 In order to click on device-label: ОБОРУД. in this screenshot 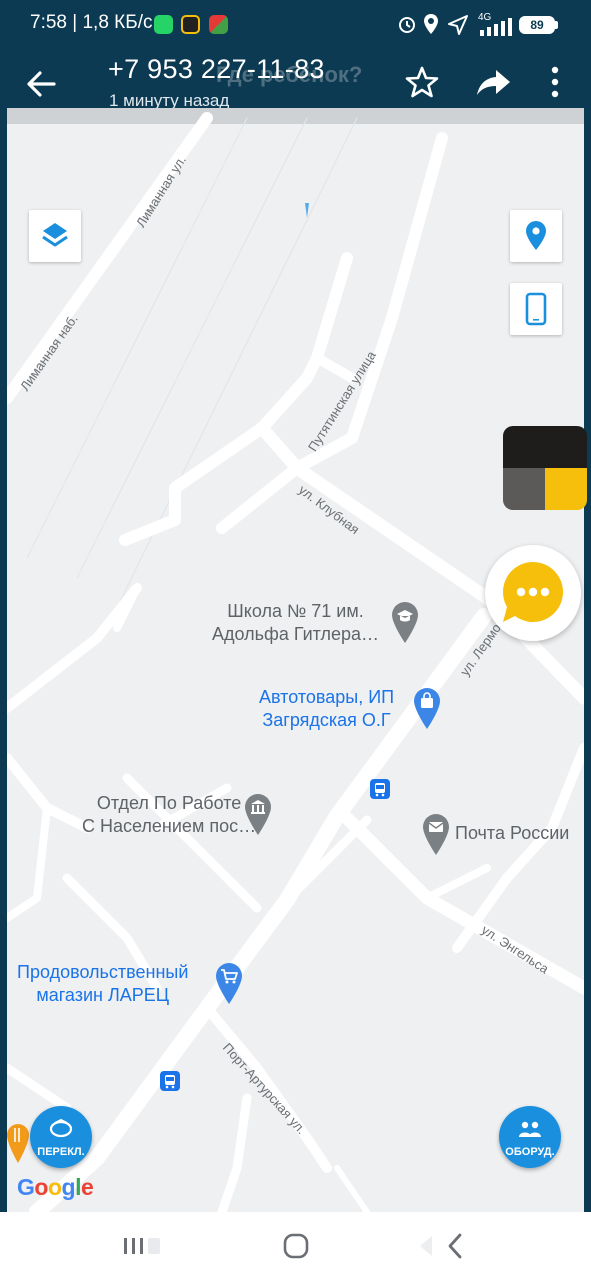, I will do `click(530, 1152)`.